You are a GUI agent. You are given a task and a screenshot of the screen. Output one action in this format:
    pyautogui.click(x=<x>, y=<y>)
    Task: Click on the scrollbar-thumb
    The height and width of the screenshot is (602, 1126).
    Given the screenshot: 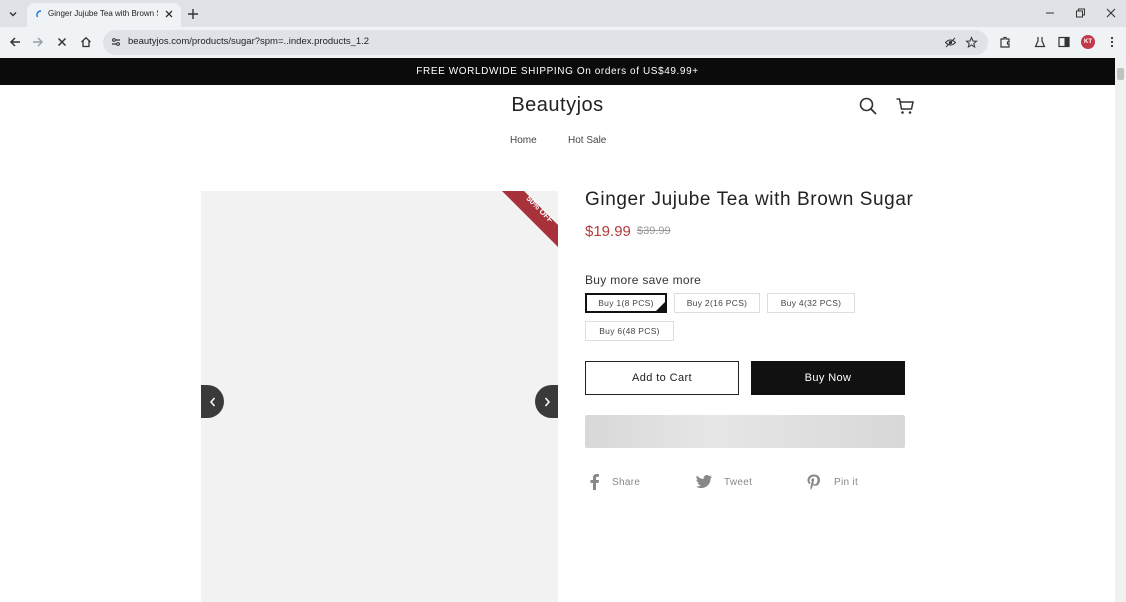 What is the action you would take?
    pyautogui.click(x=1120, y=74)
    